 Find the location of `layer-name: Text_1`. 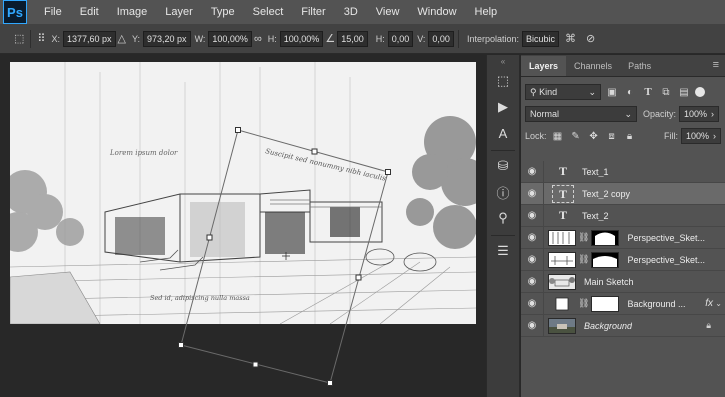

layer-name: Text_1 is located at coordinates (595, 172).